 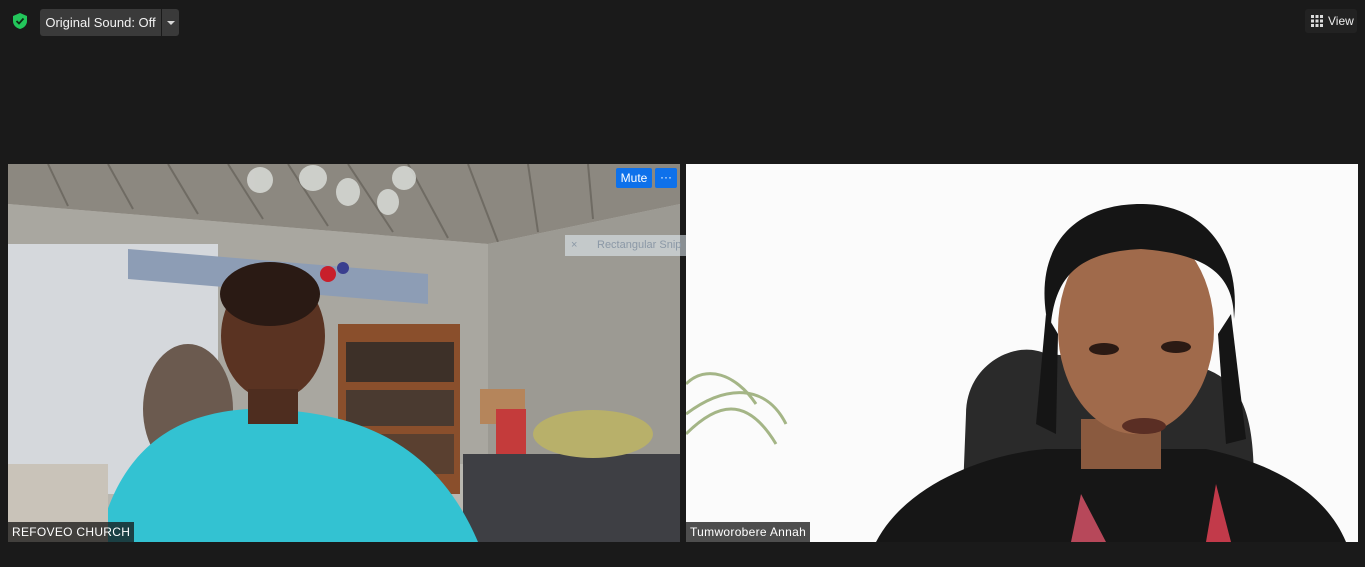 I want to click on original-sound-button: Original Sound: Off, so click(x=100, y=22).